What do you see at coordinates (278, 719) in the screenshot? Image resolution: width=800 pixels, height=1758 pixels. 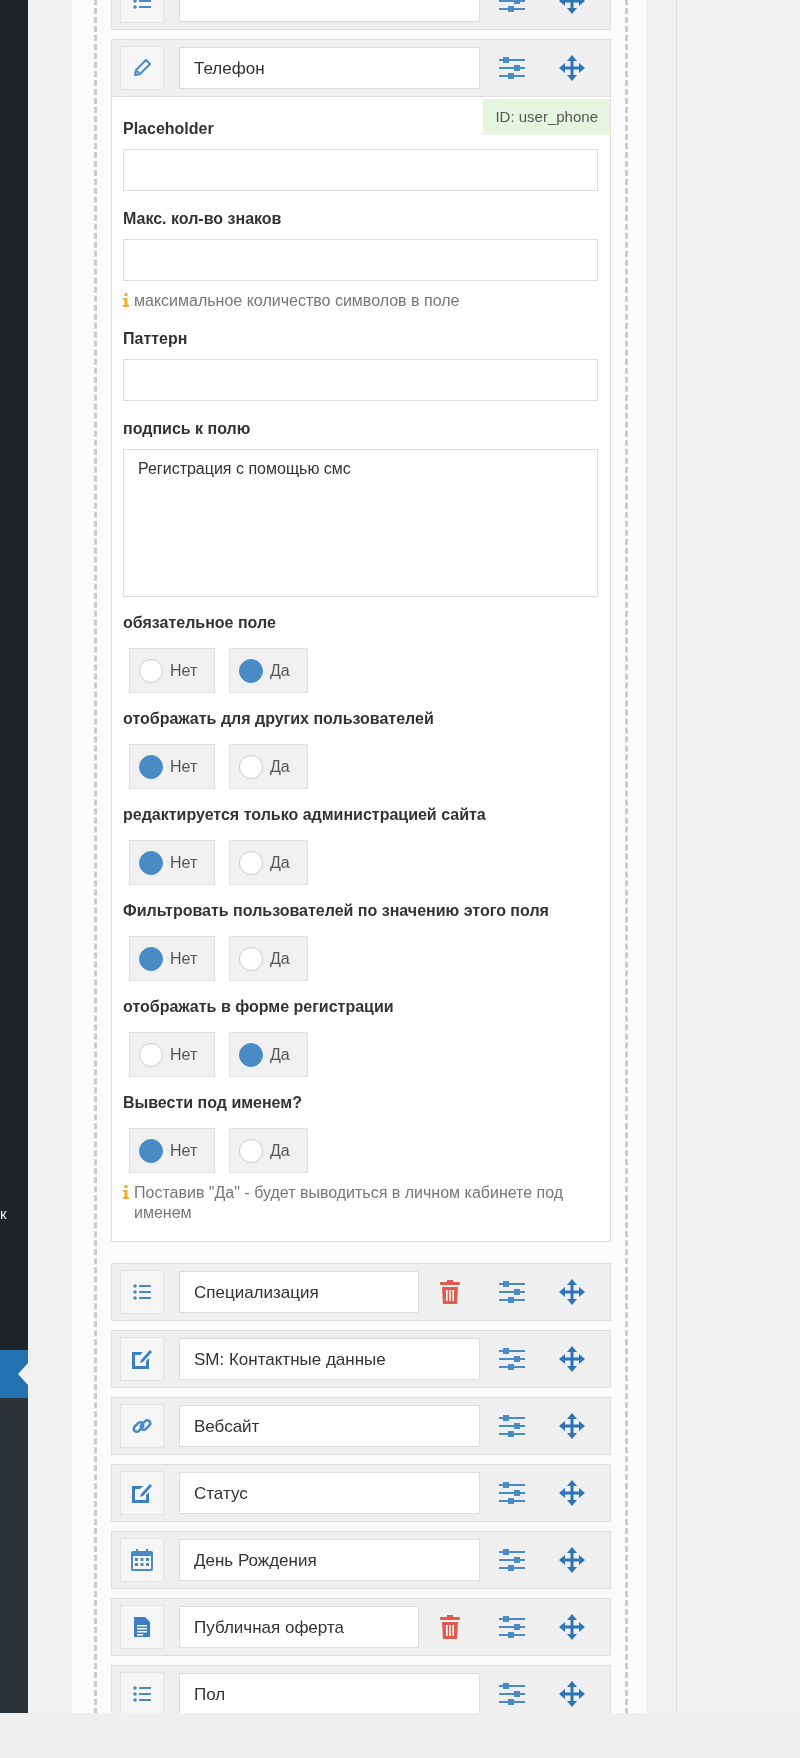 I see `option-label: отображать для других пользователей` at bounding box center [278, 719].